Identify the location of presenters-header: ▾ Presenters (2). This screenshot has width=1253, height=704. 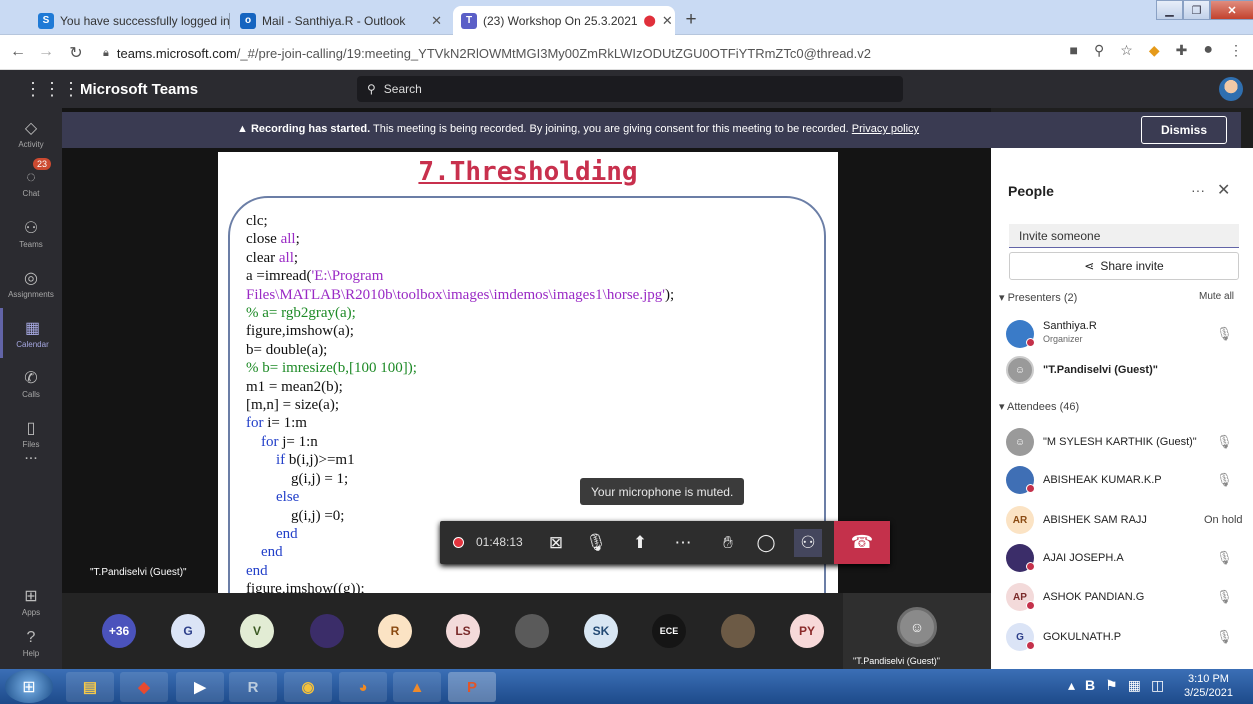
(1038, 297).